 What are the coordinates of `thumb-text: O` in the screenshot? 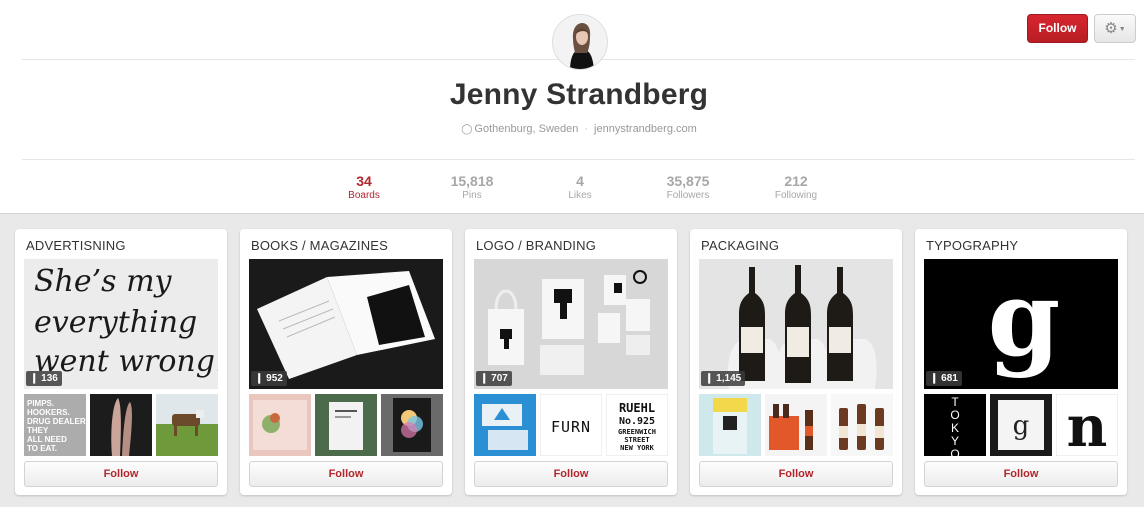 It's located at (954, 451).